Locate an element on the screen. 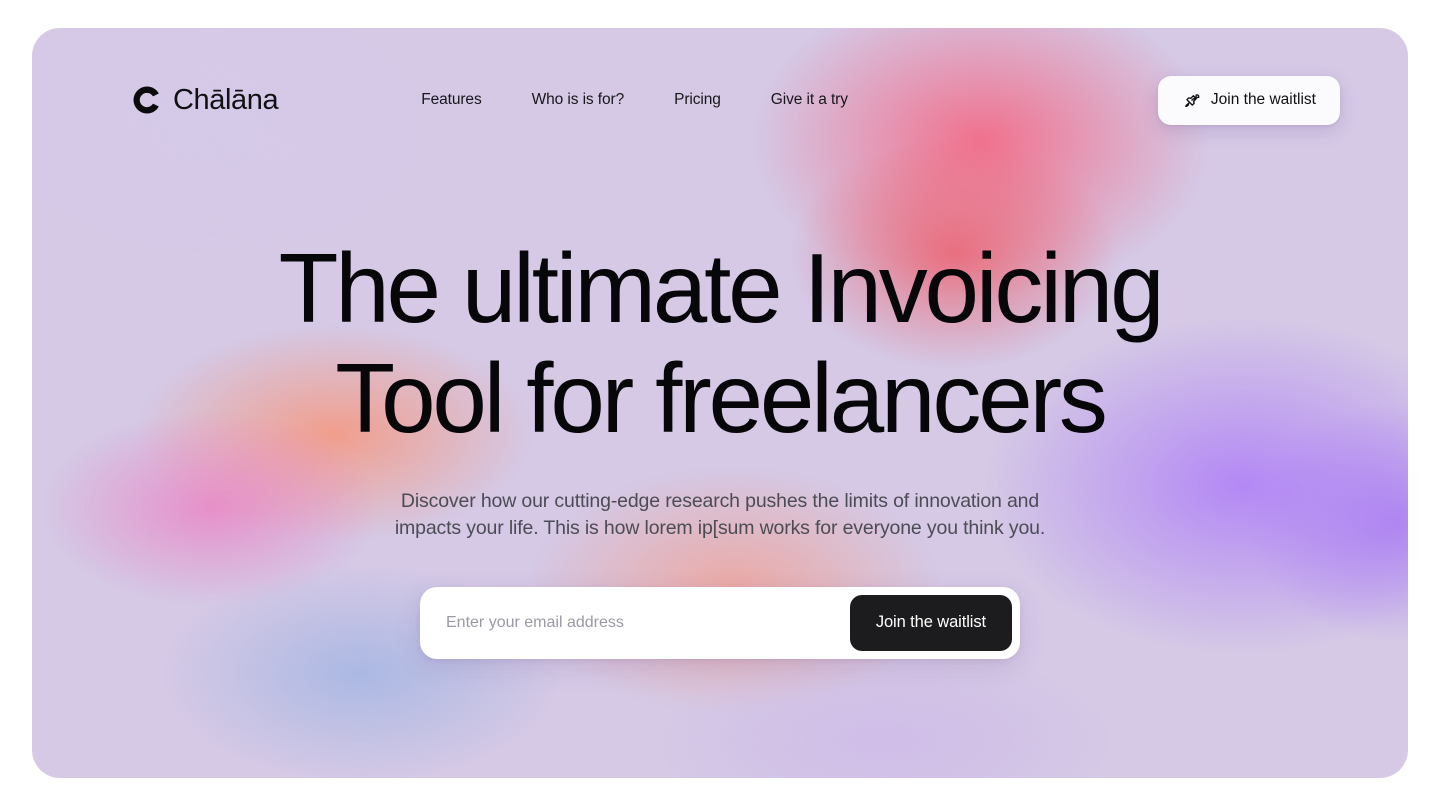  nav-link-pricing: Pricing is located at coordinates (697, 100).